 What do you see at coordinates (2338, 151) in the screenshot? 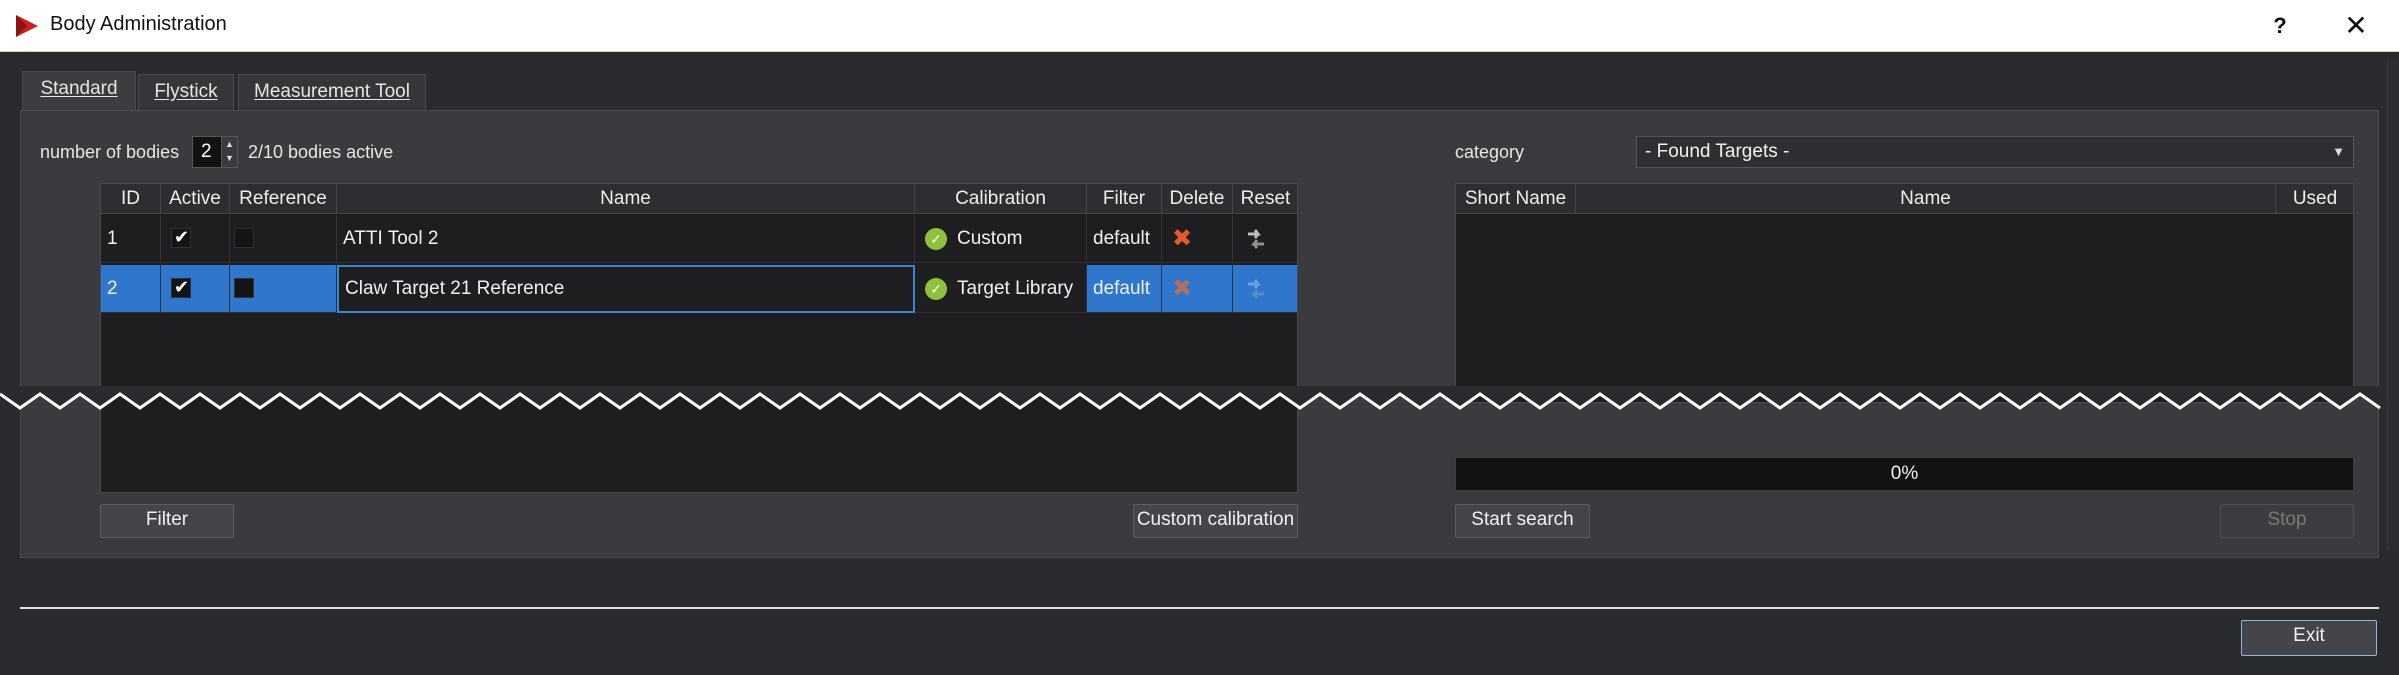
I see `chevron-down-icon: ▼` at bounding box center [2338, 151].